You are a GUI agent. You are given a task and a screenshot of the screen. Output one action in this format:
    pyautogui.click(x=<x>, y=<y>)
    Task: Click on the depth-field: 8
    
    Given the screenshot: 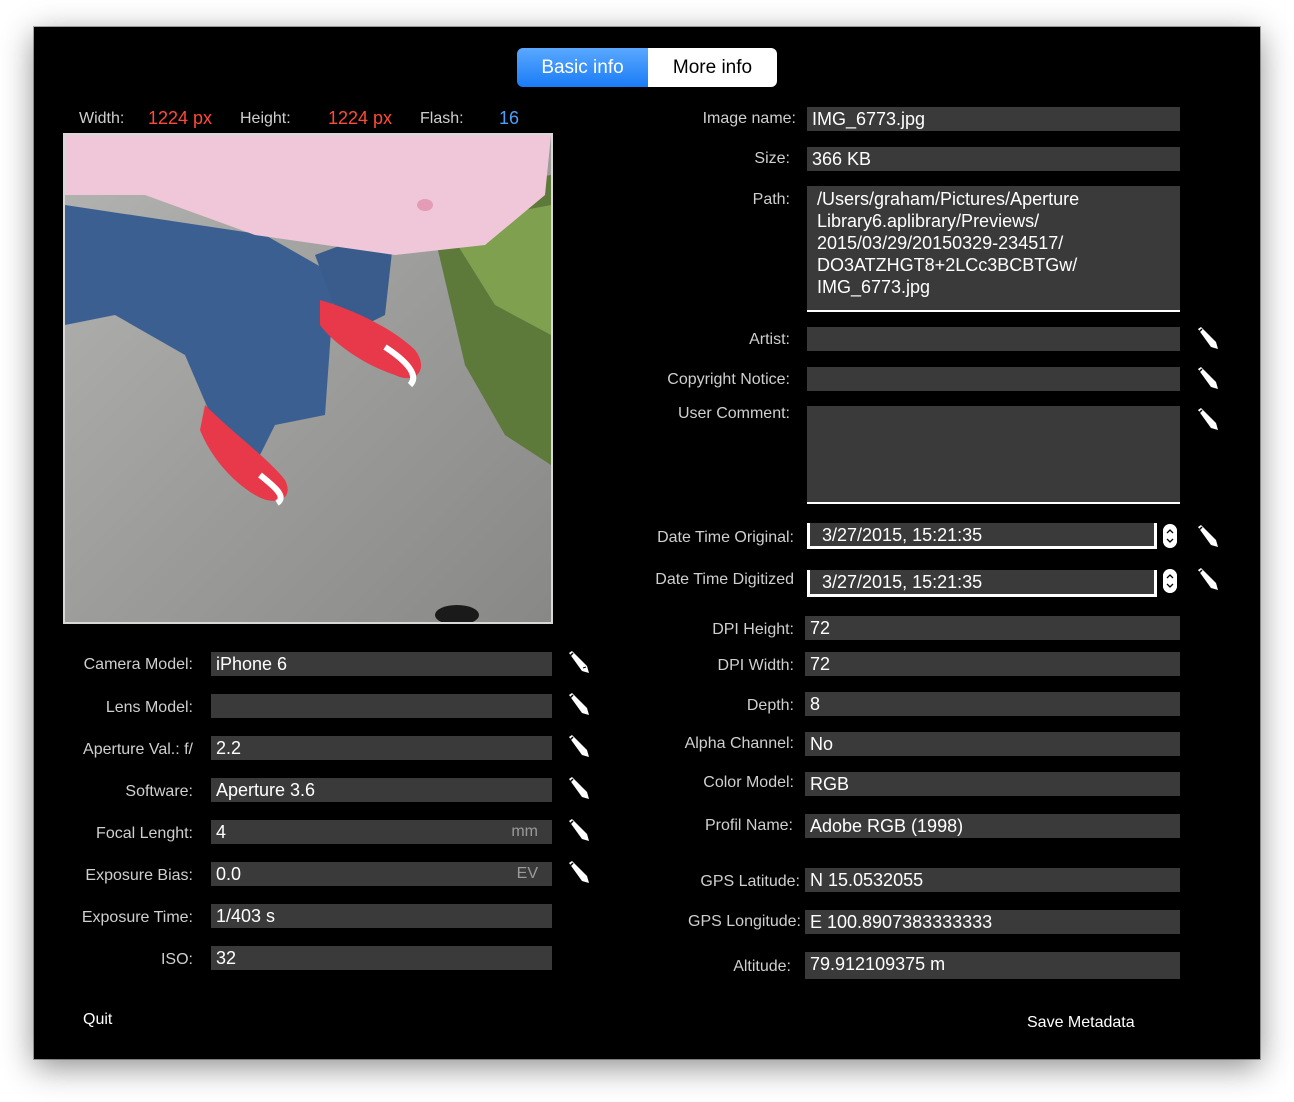 What is the action you would take?
    pyautogui.click(x=992, y=704)
    